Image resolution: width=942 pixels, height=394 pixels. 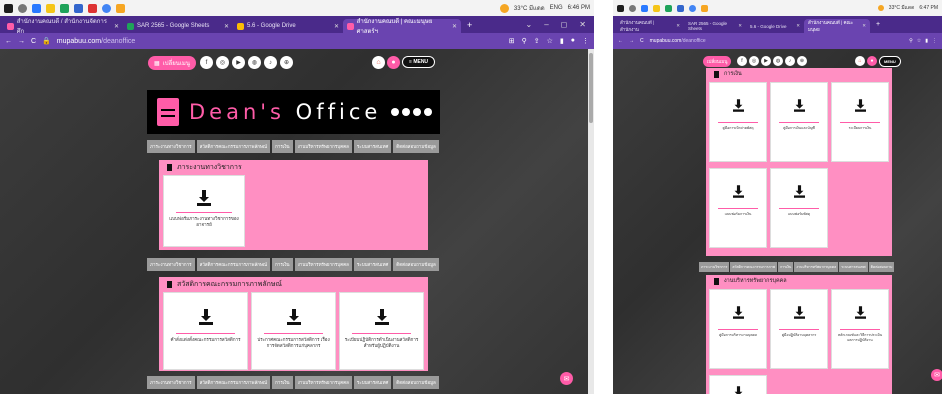 What do you see at coordinates (92, 8) in the screenshot?
I see `mail-icon` at bounding box center [92, 8].